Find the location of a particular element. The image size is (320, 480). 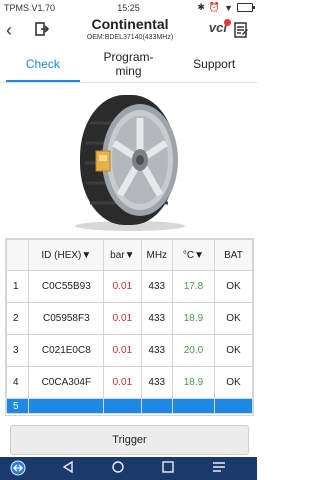

tire-sensor-illustration is located at coordinates (130, 163).